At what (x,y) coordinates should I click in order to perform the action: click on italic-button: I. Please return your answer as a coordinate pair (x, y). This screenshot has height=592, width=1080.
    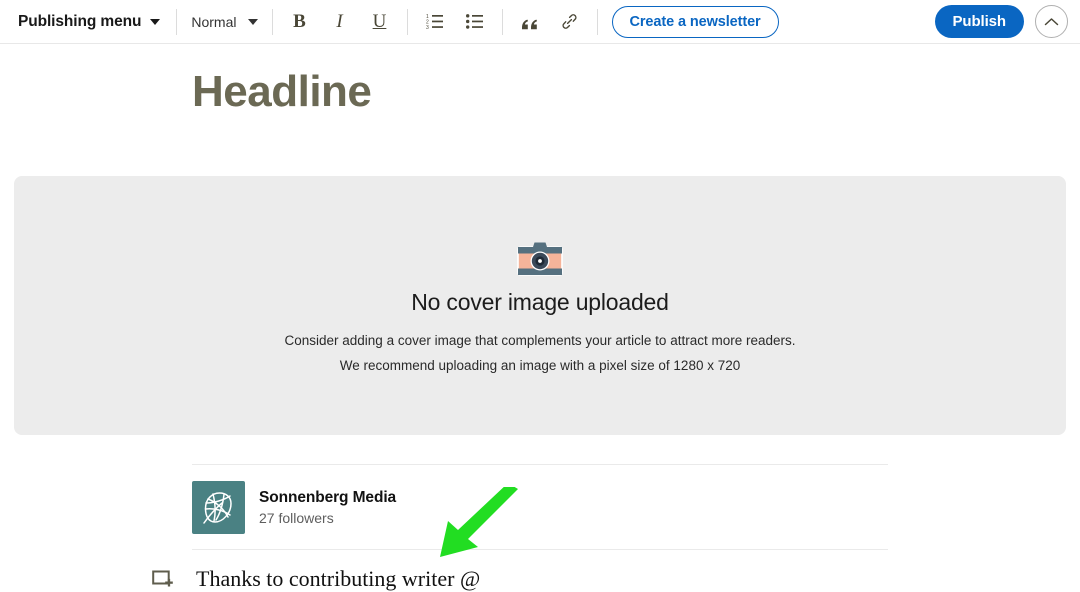
    Looking at the image, I should click on (340, 22).